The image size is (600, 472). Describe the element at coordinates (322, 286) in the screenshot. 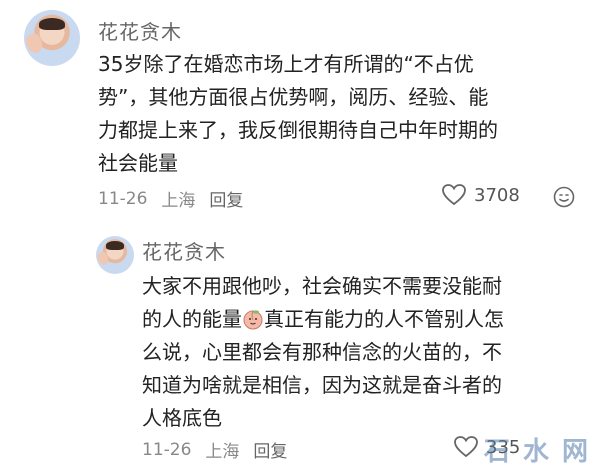

I see `comment-line: 大家不用跟他吵，社会确实不需要没能耐` at that location.